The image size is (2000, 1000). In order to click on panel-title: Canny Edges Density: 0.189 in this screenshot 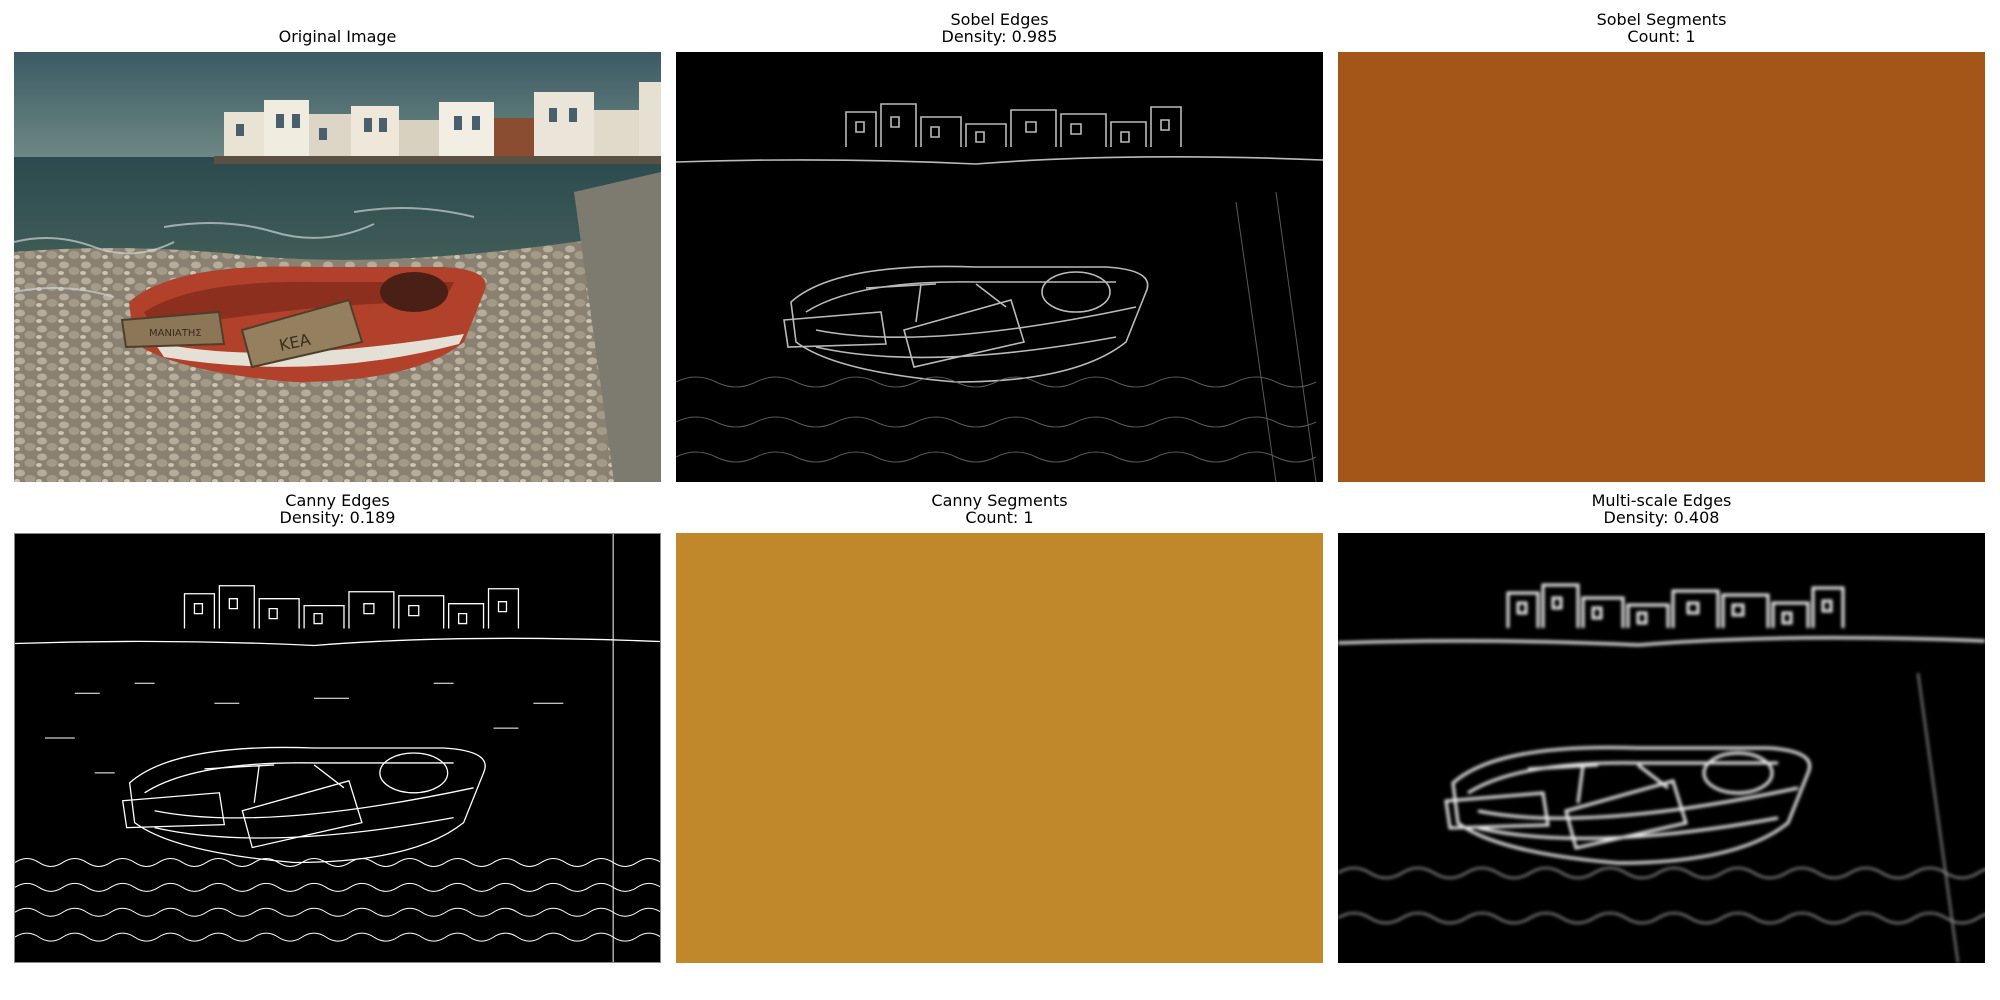, I will do `click(337, 509)`.